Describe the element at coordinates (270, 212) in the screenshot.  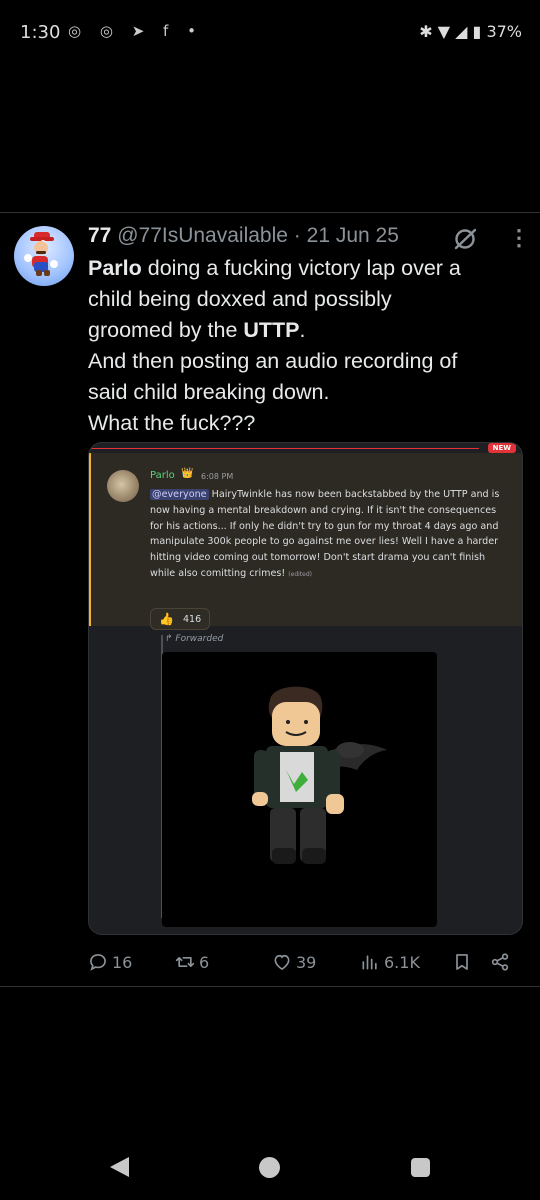
I see `divider-top` at that location.